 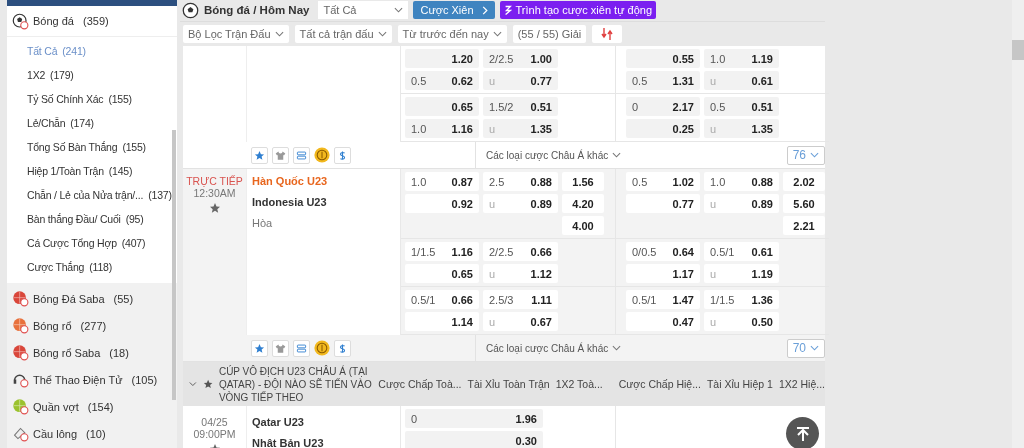 What do you see at coordinates (741, 181) in the screenshot?
I see `odds-cell: 1.0 0.88` at bounding box center [741, 181].